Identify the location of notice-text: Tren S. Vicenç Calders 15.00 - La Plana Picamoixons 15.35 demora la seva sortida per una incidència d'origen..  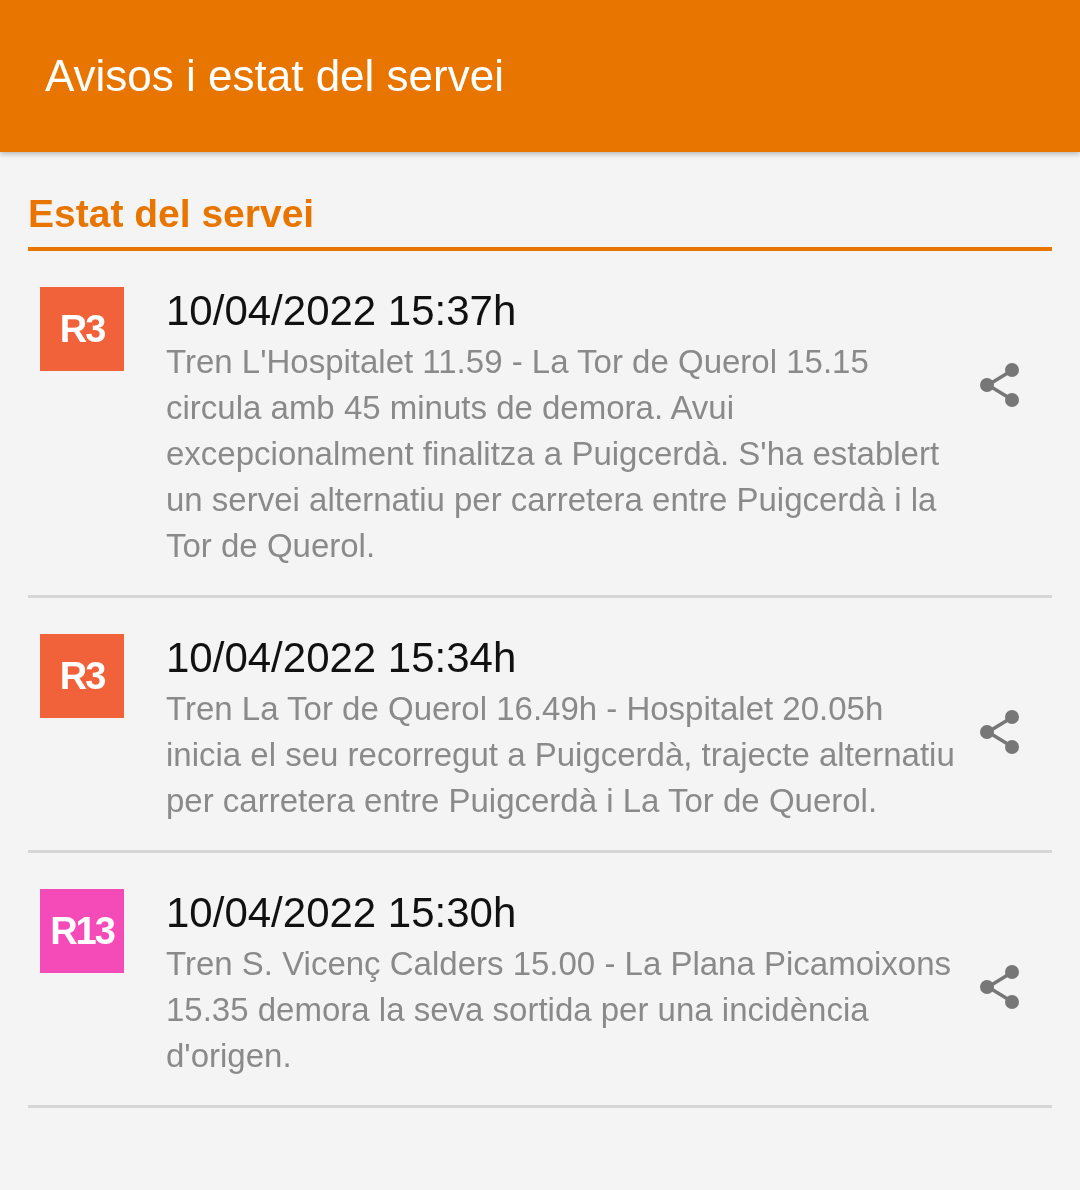
(559, 1010).